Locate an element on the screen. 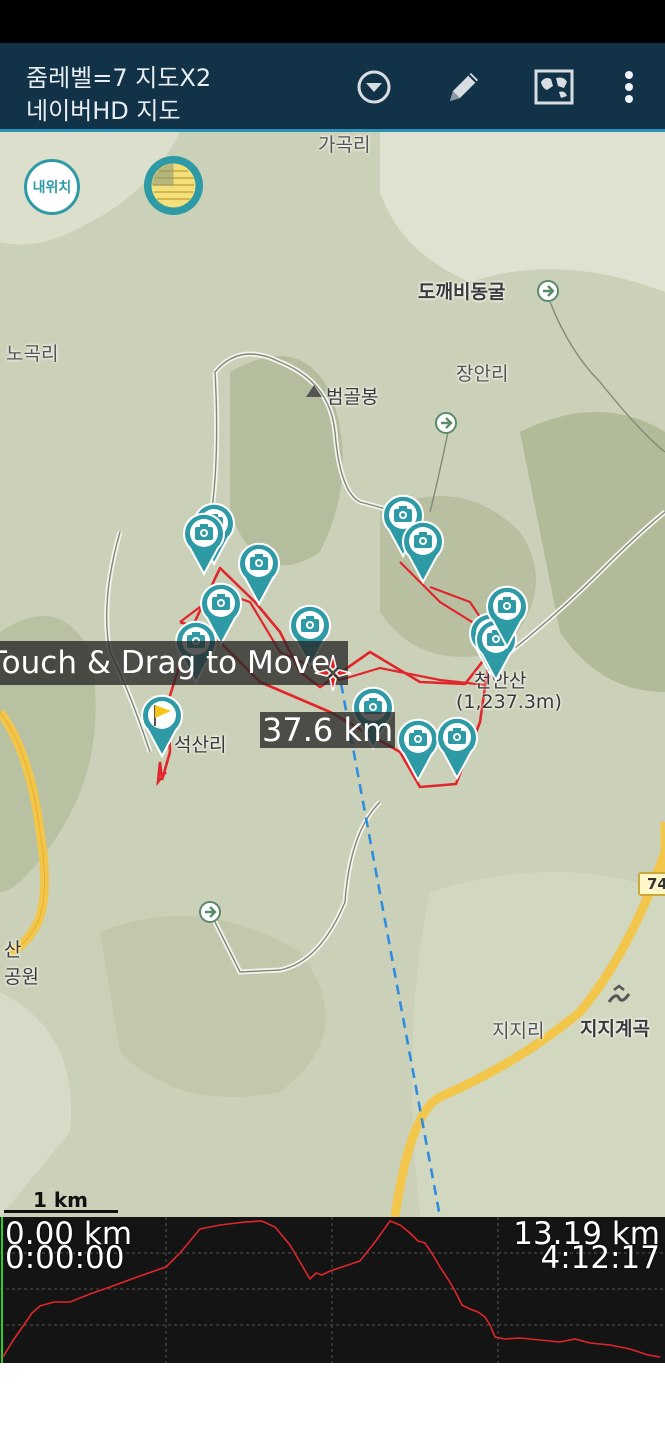 This screenshot has height=1440, width=665. label-park-2: 공원 is located at coordinates (21, 977).